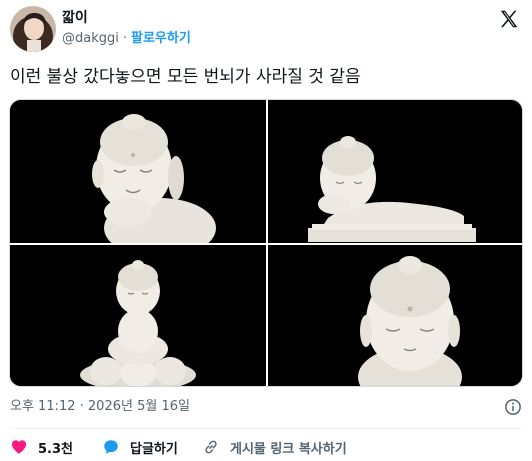  Describe the element at coordinates (33, 29) in the screenshot. I see `avatar` at that location.